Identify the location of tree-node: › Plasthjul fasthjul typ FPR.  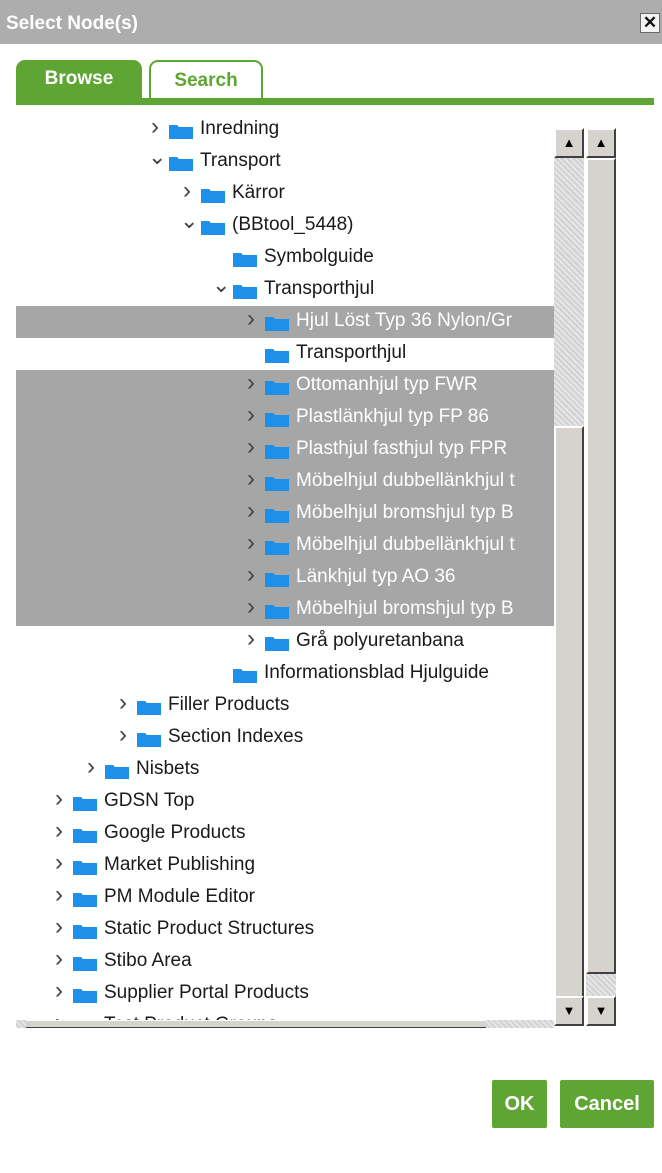
(285, 449).